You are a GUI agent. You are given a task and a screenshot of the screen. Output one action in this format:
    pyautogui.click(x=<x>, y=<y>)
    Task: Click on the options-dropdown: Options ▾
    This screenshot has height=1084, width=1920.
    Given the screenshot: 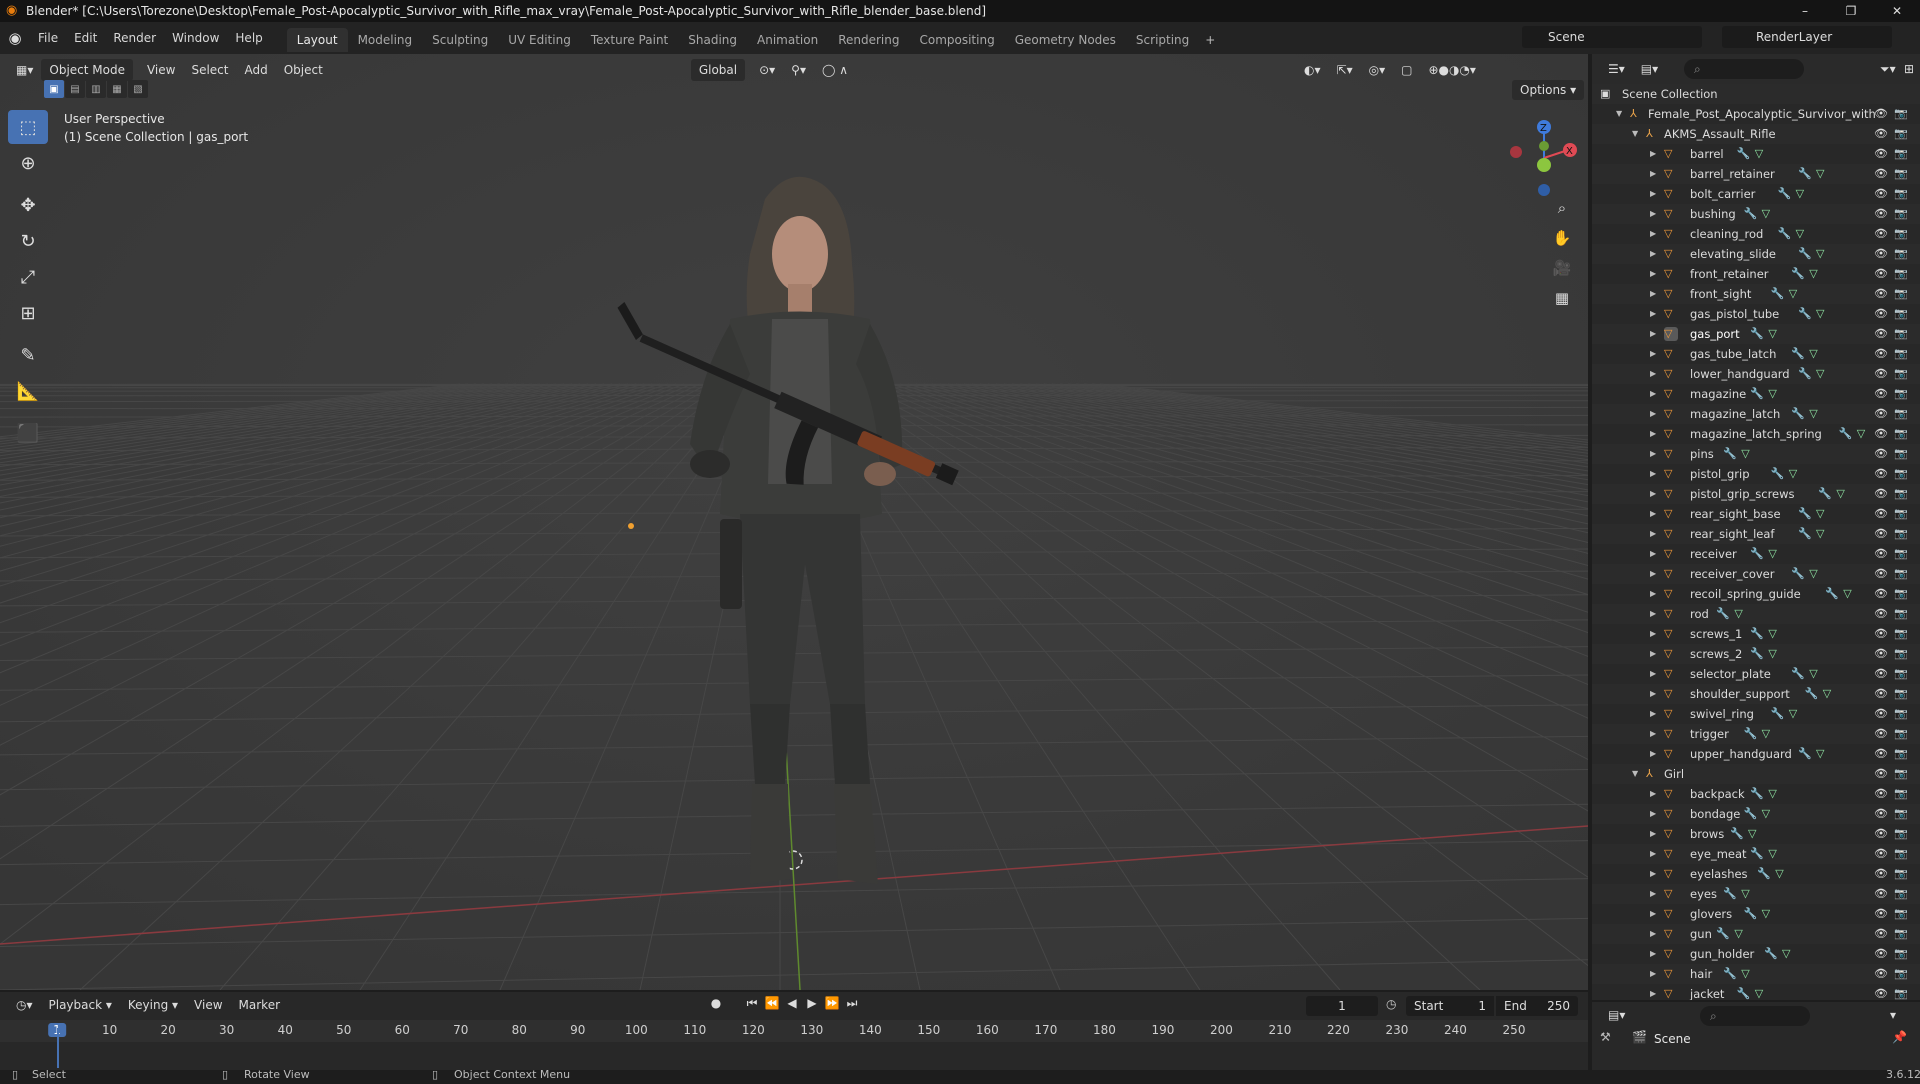 What is the action you would take?
    pyautogui.click(x=1548, y=90)
    